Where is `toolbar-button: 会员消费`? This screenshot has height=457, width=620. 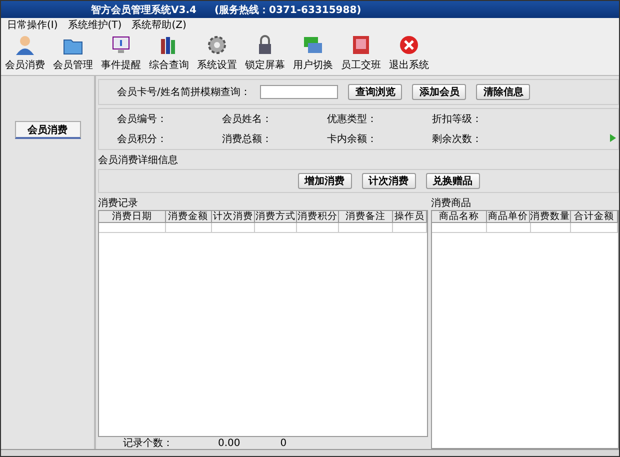
toolbar-button: 会员消费 is located at coordinates (25, 53).